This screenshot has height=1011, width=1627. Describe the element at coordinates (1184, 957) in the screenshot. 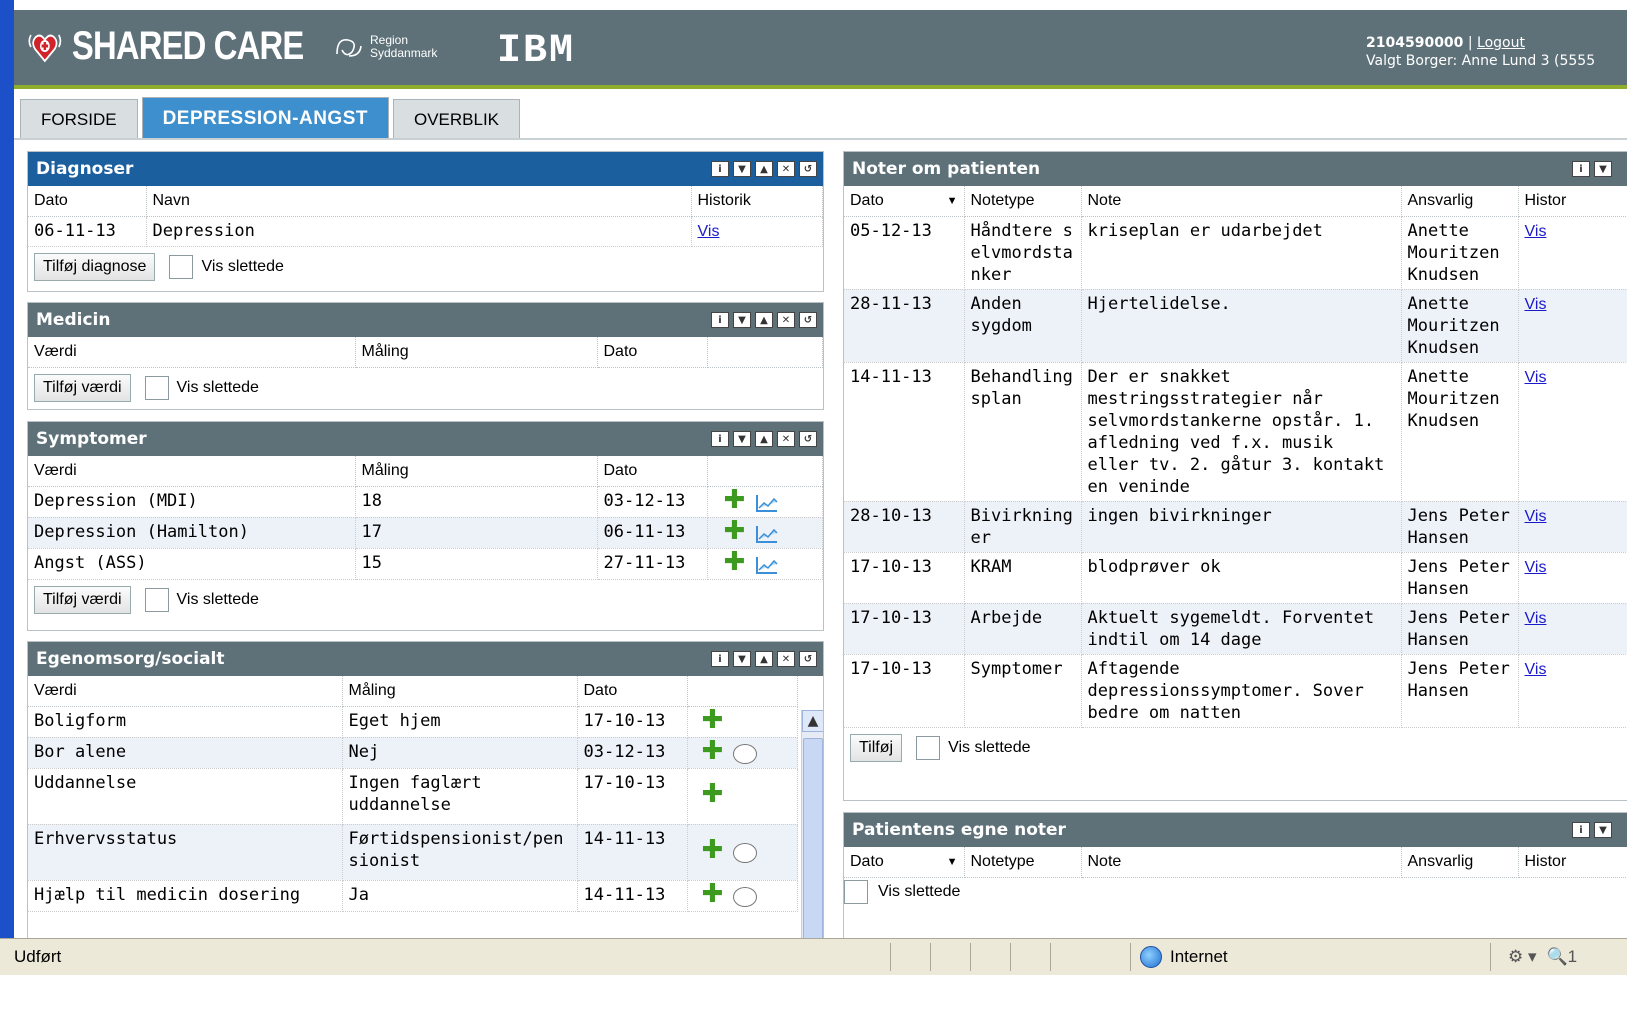

I see `security-zone: Internet` at that location.